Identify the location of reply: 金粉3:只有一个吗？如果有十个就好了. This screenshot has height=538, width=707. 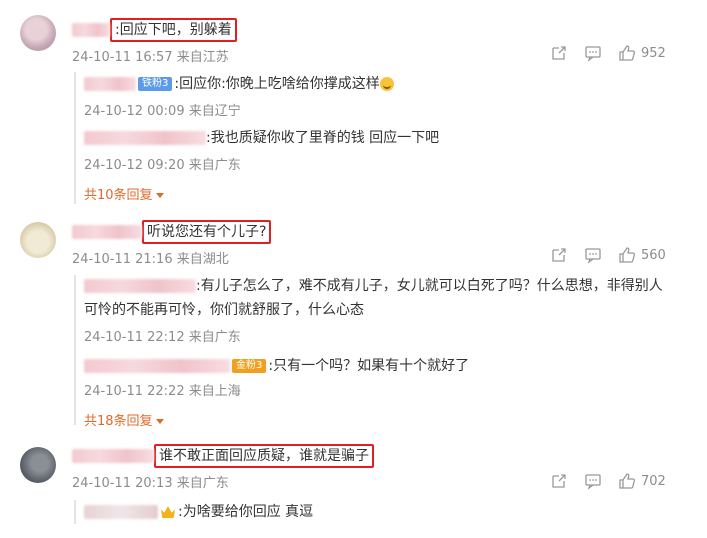
(276, 366).